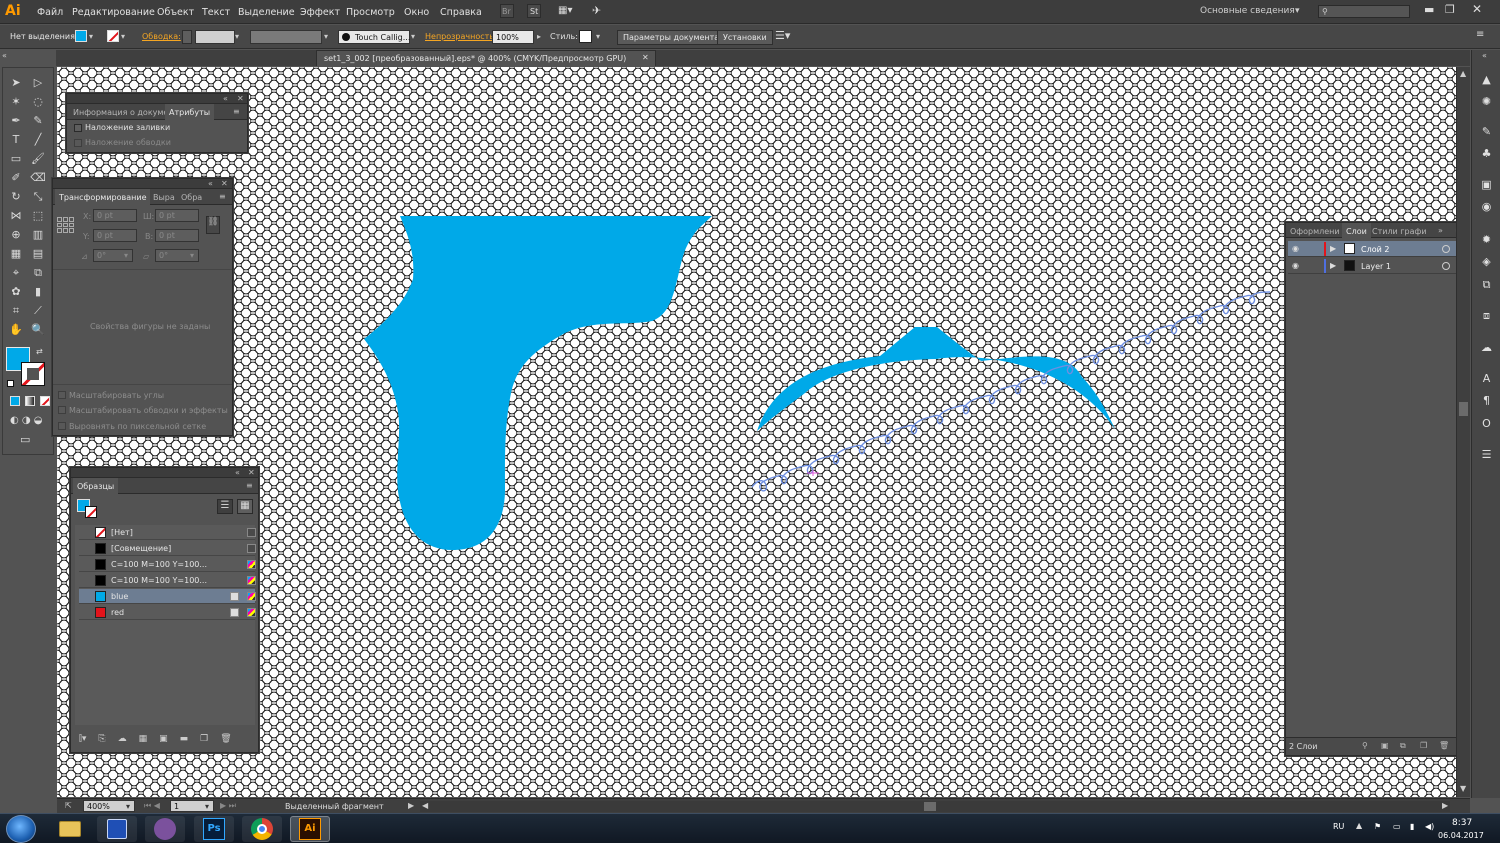 The width and height of the screenshot is (1500, 843). I want to click on taskbar-illustrator: Ai, so click(310, 829).